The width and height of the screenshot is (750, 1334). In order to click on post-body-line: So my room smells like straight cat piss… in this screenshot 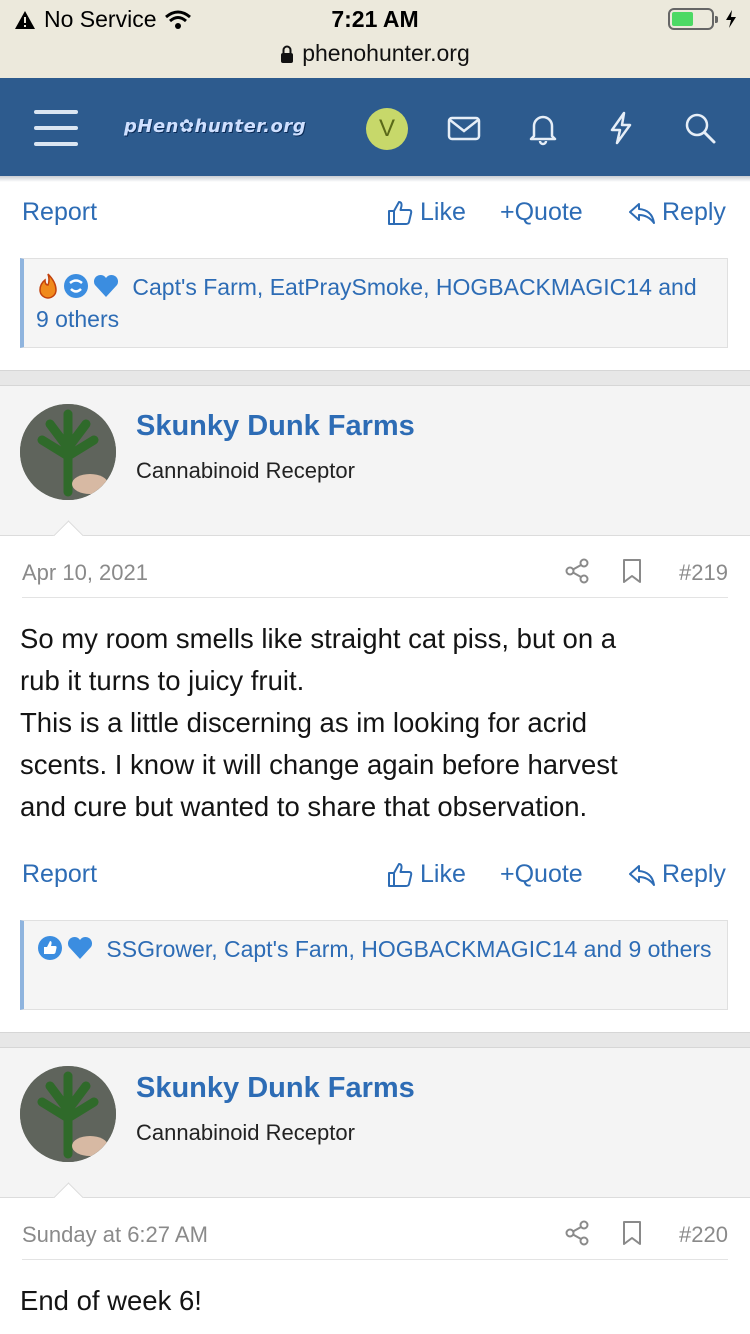, I will do `click(318, 638)`.